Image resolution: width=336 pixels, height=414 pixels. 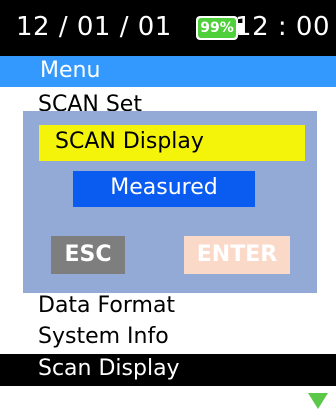 I want to click on scroll-down-arrow-icon, so click(x=318, y=401).